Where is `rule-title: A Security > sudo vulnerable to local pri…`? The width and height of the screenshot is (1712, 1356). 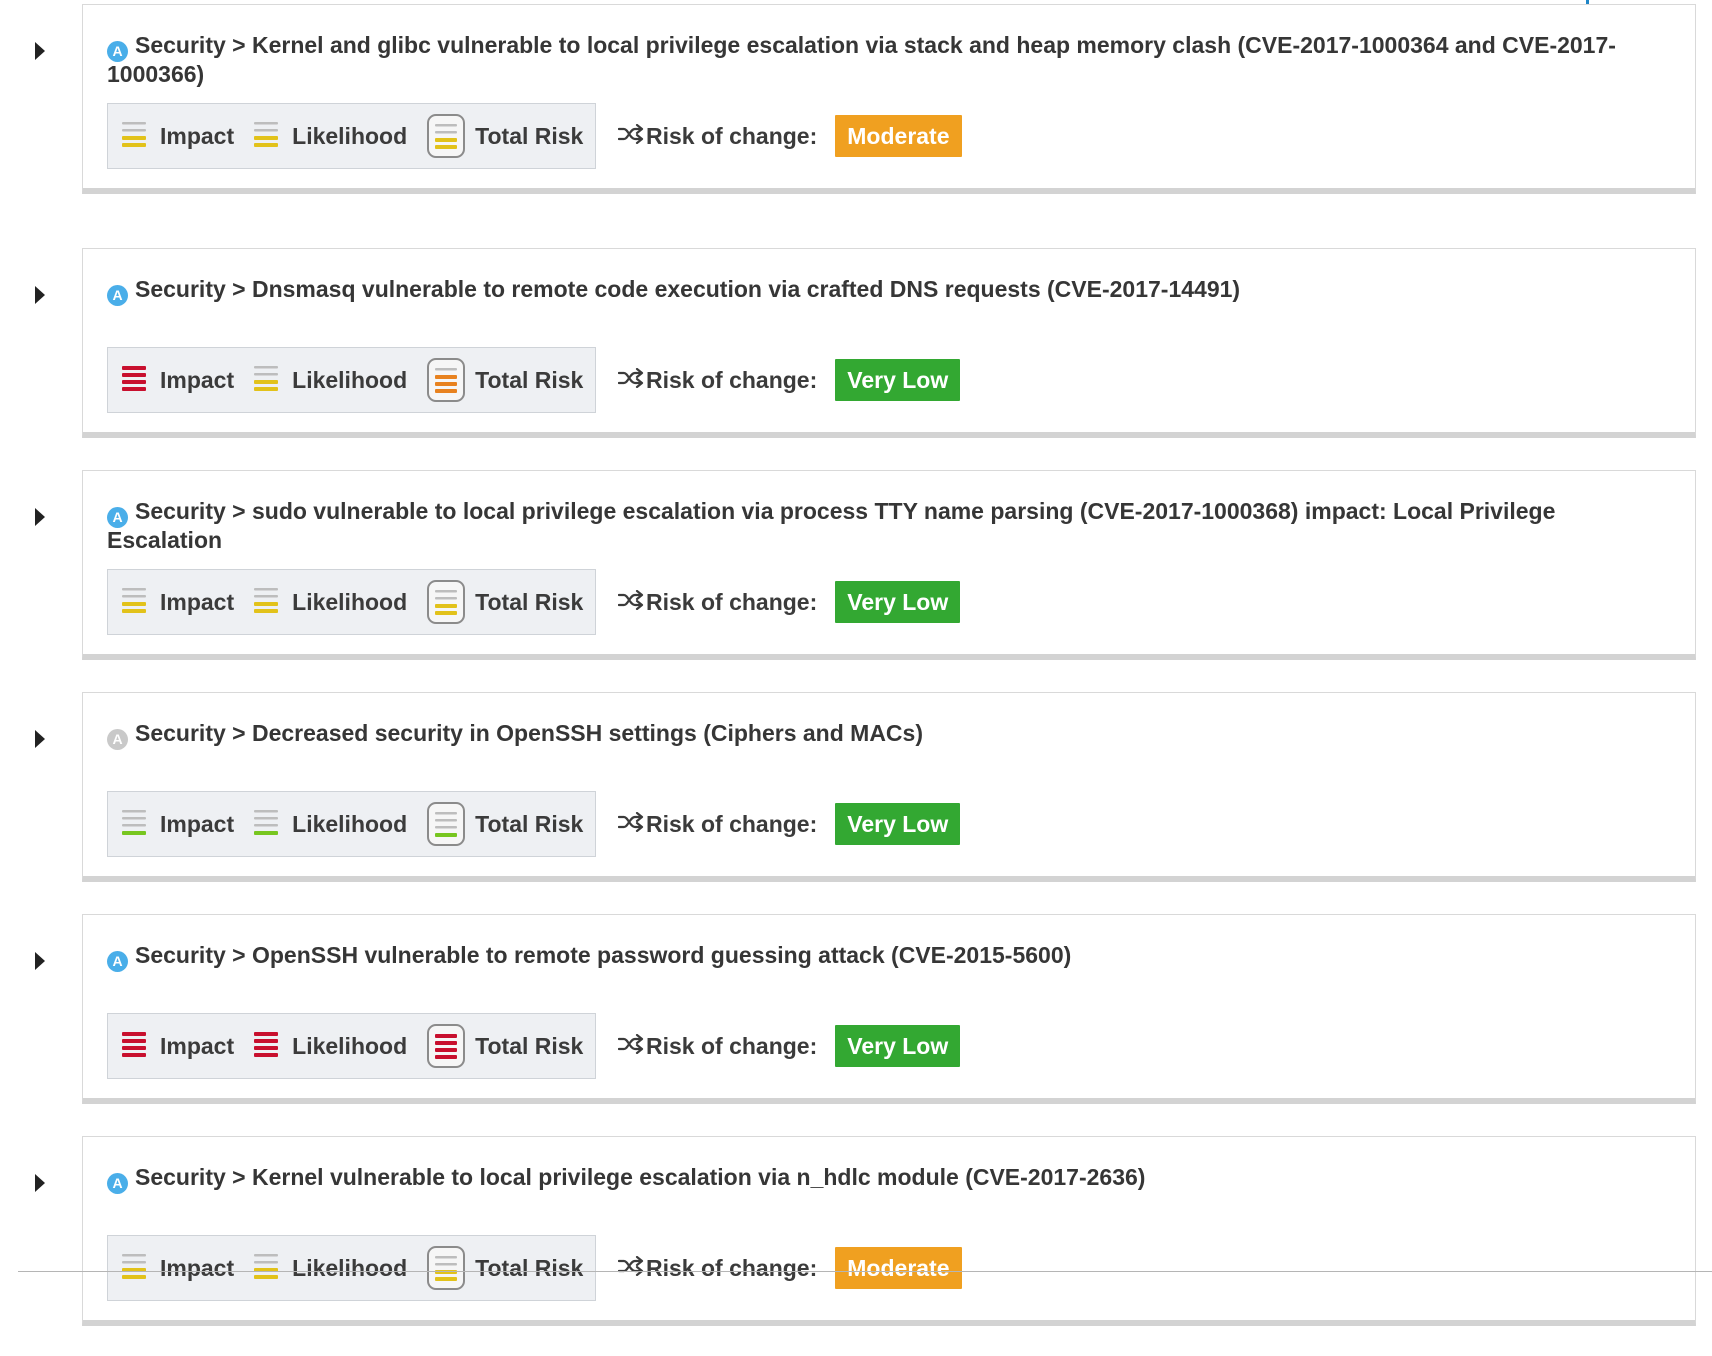
rule-title: A Security > sudo vulnerable to local pri… is located at coordinates (887, 526).